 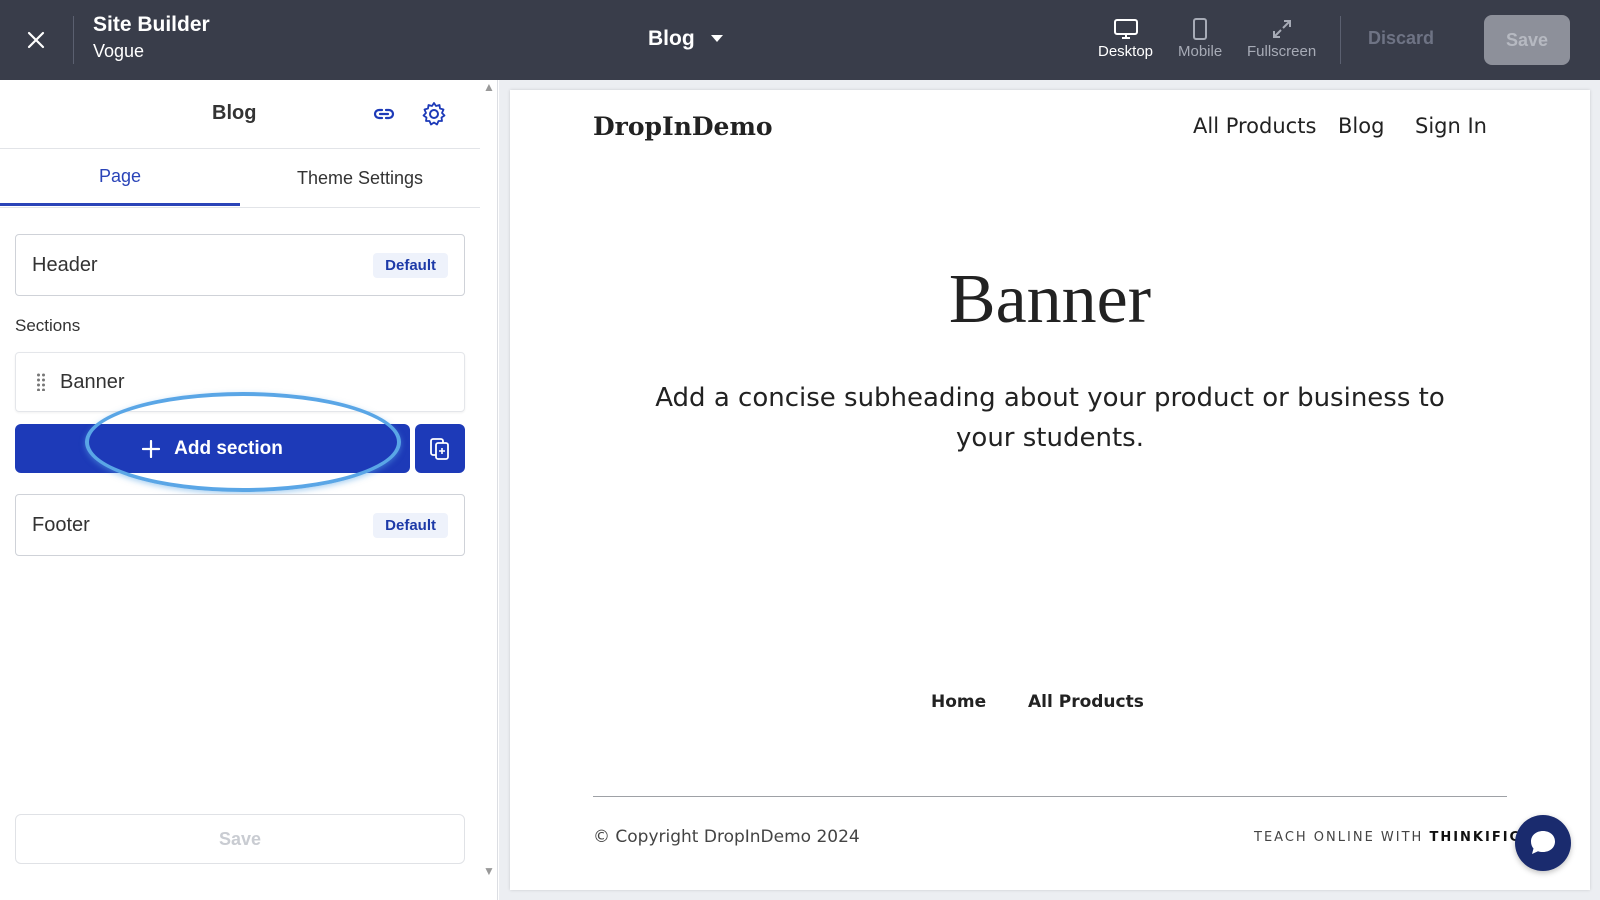 I want to click on header-section-card: Header Default, so click(x=240, y=265).